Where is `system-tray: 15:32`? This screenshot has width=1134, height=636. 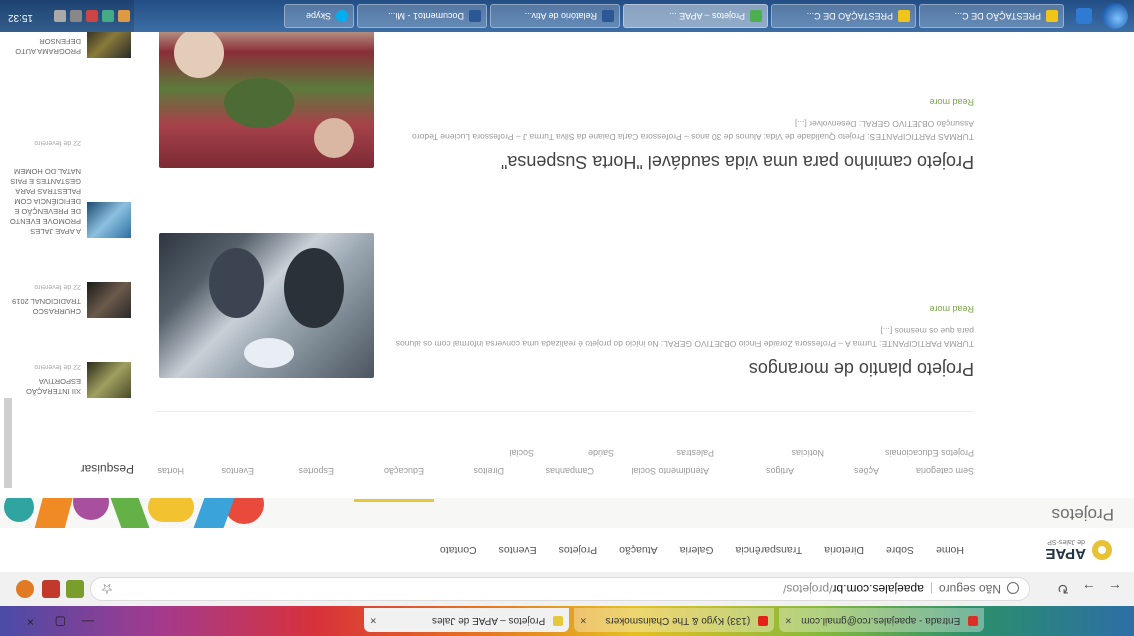 system-tray: 15:32 is located at coordinates (67, 16).